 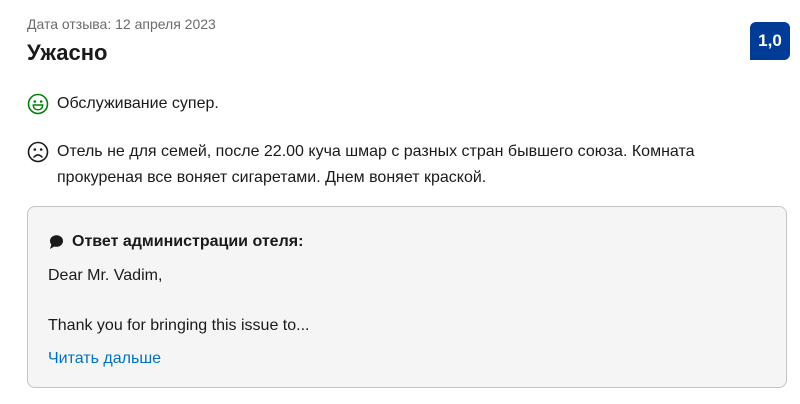 What do you see at coordinates (38, 104) in the screenshot?
I see `smile-icon` at bounding box center [38, 104].